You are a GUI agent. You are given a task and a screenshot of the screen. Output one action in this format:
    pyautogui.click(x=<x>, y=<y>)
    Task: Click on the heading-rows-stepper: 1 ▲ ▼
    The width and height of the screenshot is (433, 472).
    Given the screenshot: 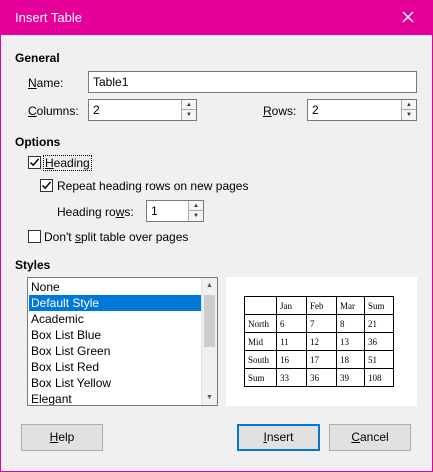 What is the action you would take?
    pyautogui.click(x=175, y=211)
    